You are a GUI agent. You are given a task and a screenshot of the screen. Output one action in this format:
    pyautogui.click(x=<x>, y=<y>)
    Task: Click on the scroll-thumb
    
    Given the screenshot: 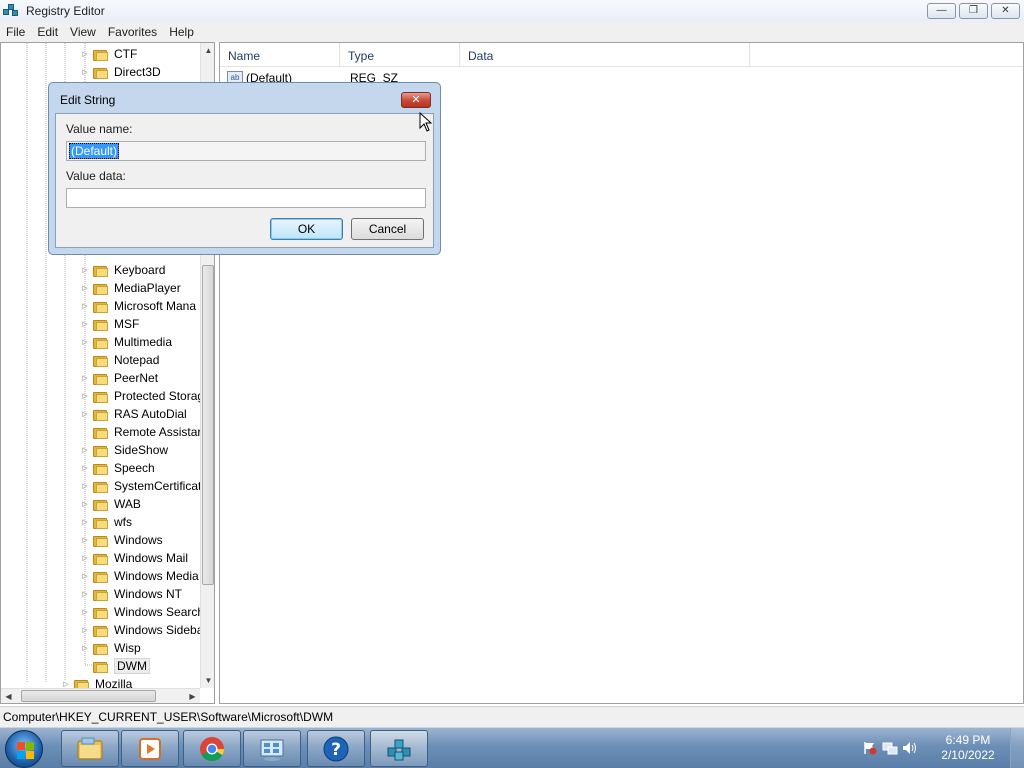 What is the action you would take?
    pyautogui.click(x=208, y=425)
    